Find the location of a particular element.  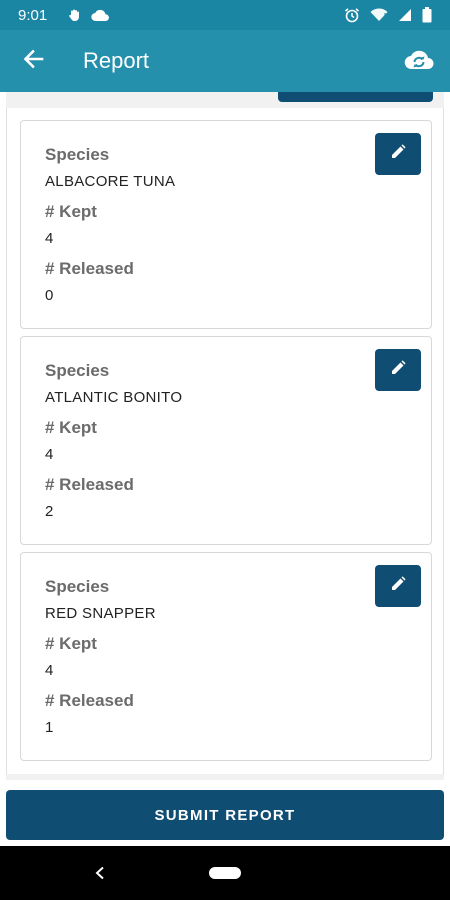

nav-home-icon is located at coordinates (225, 873).